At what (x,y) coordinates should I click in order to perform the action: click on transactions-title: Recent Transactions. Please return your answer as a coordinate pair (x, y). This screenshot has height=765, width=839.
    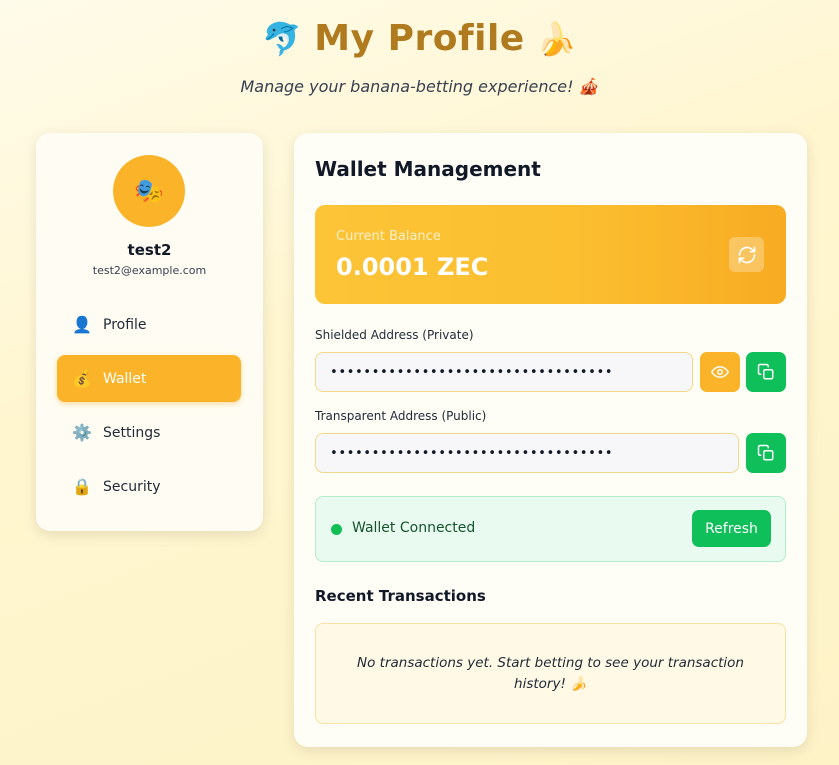
    Looking at the image, I should click on (400, 596).